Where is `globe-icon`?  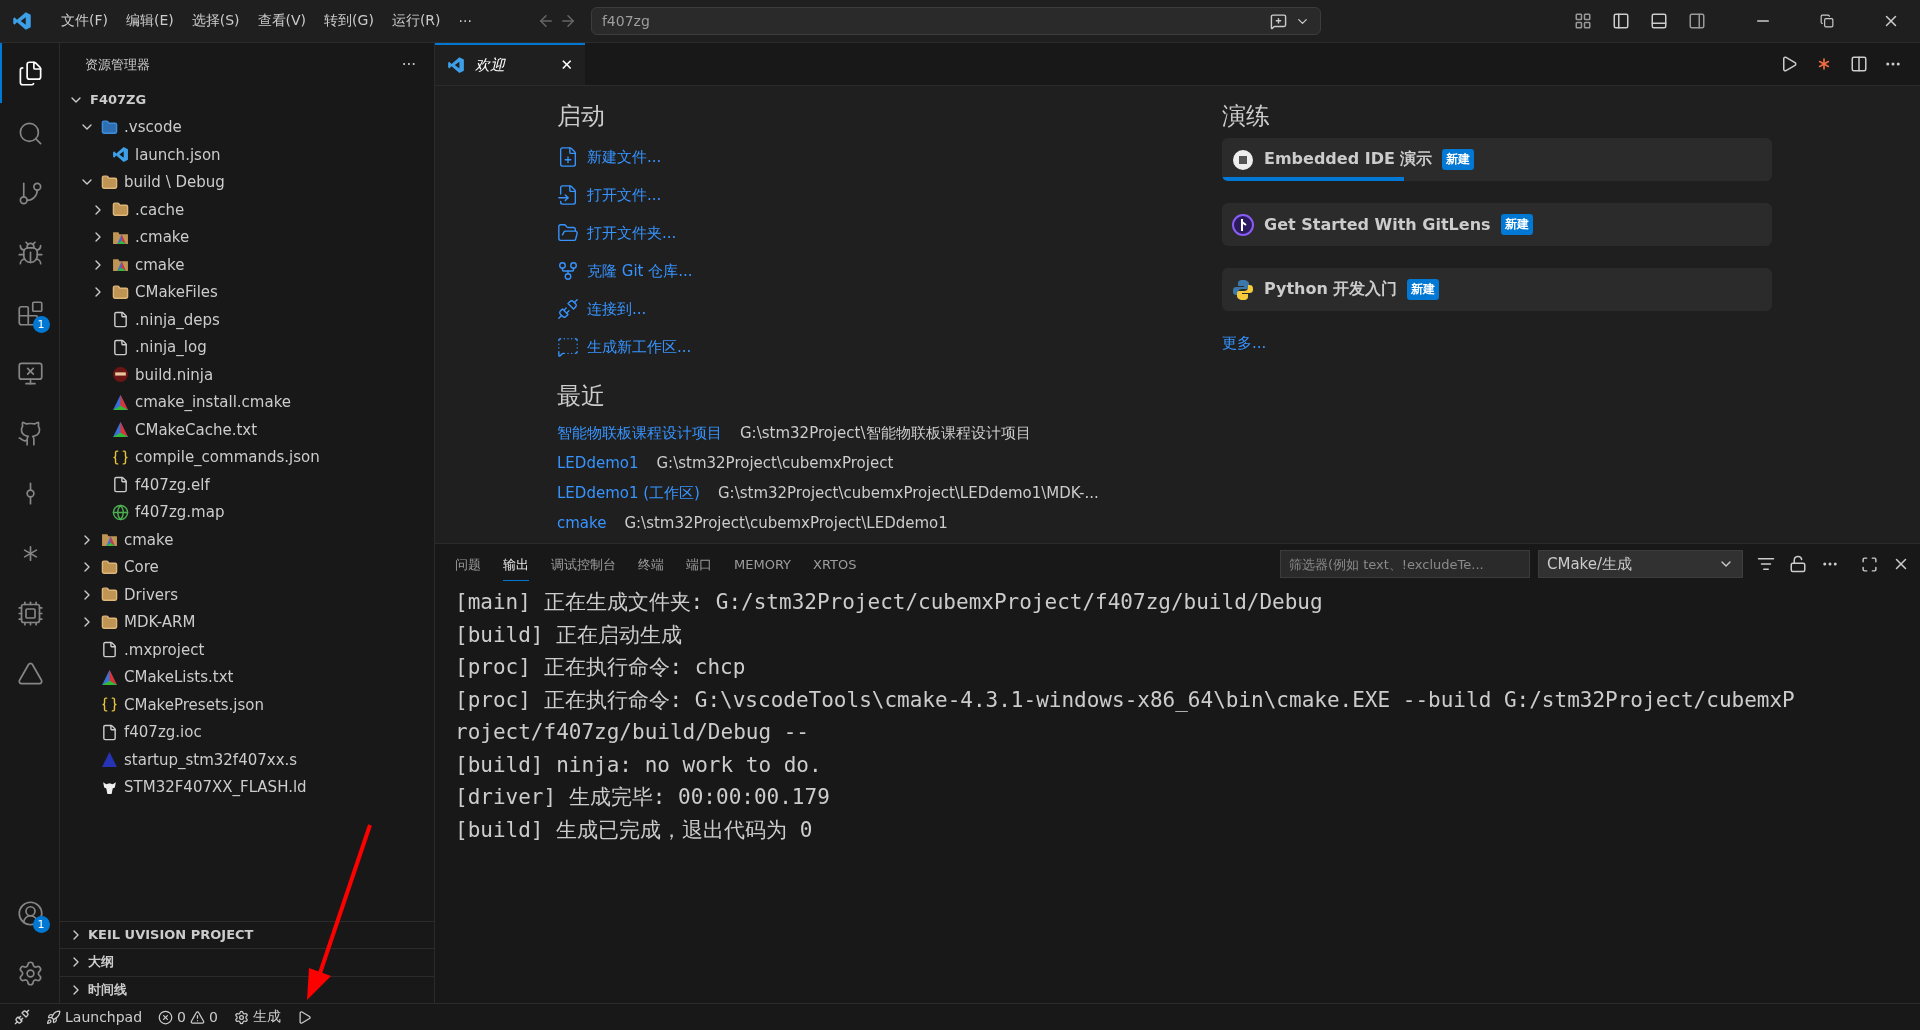 globe-icon is located at coordinates (120, 512).